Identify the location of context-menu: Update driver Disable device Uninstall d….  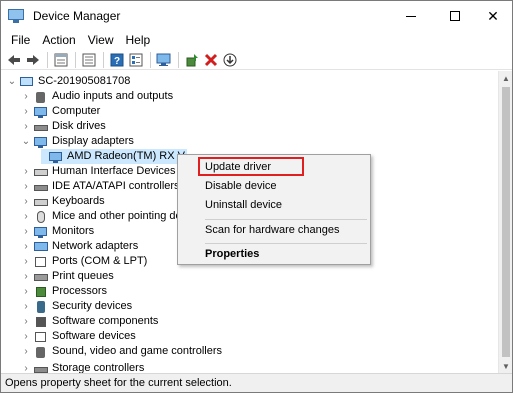
(274, 209).